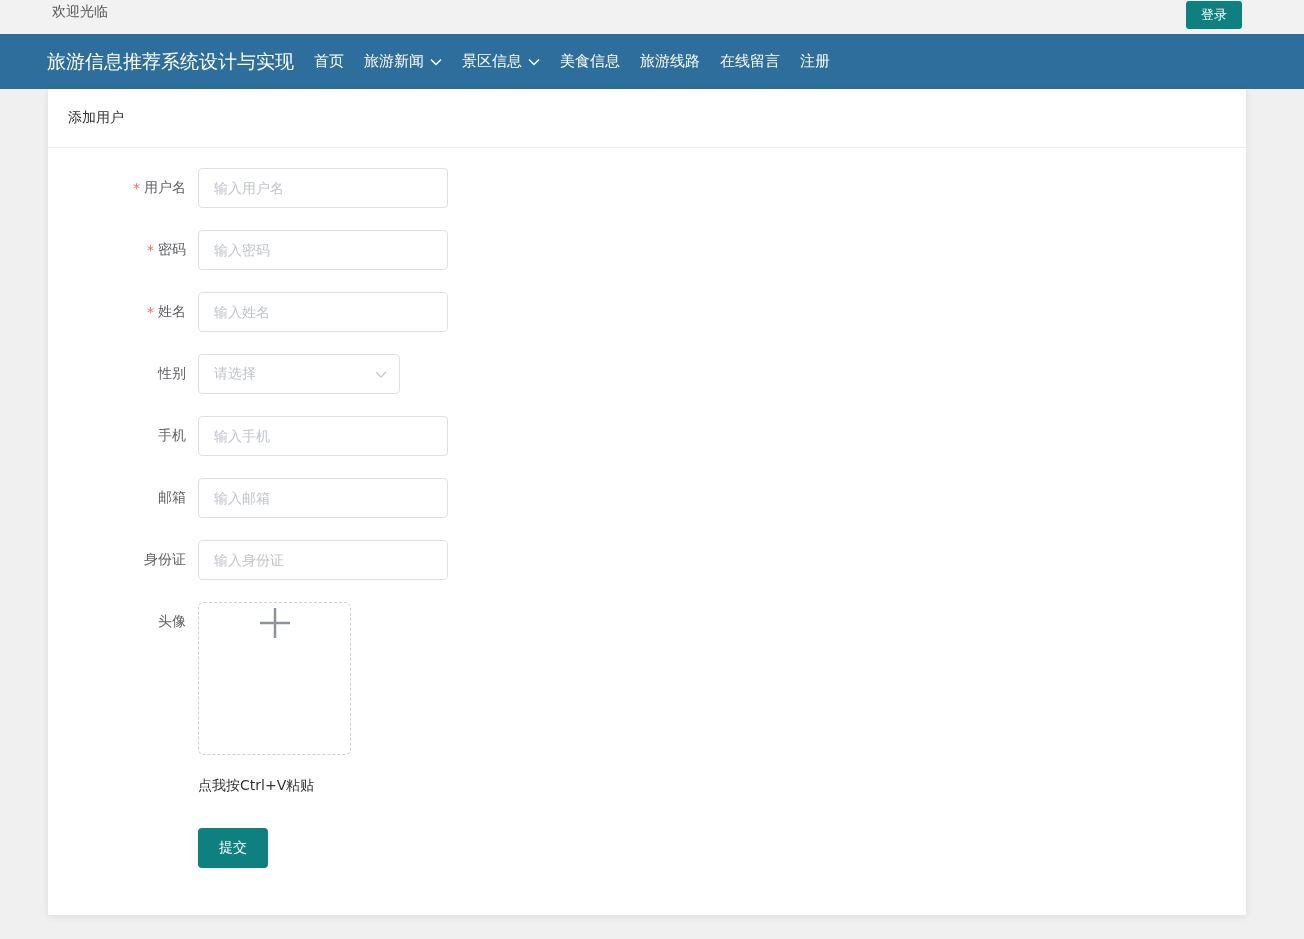 This screenshot has width=1304, height=939. I want to click on field-label: 身份证, so click(165, 560).